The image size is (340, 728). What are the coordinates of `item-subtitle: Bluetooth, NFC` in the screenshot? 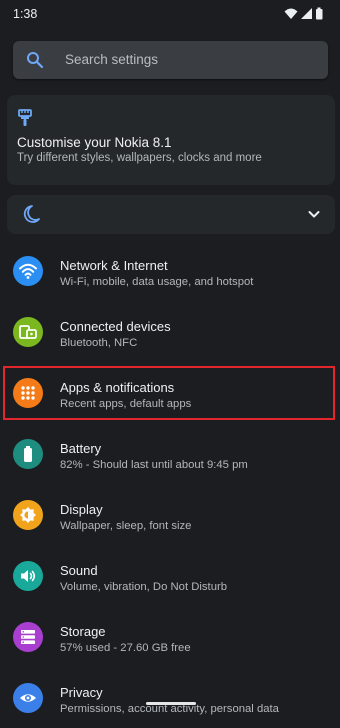 It's located at (99, 343).